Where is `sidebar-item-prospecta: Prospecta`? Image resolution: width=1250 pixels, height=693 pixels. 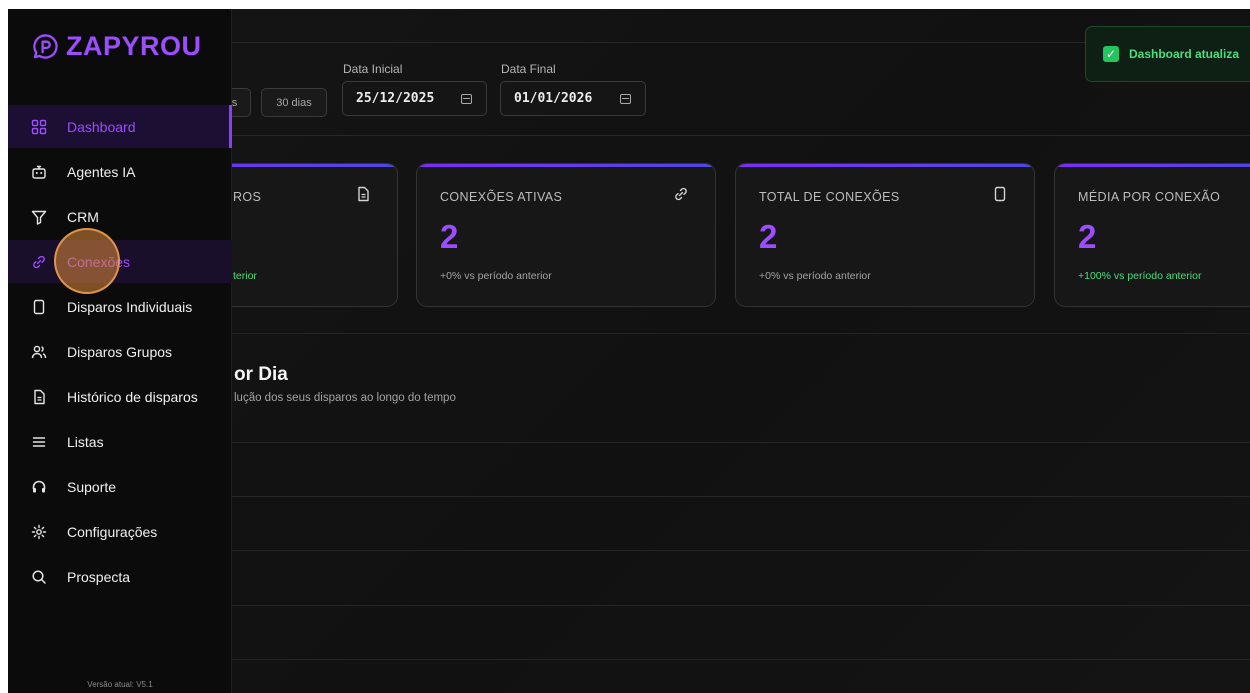
sidebar-item-prospecta: Prospecta is located at coordinates (120, 576).